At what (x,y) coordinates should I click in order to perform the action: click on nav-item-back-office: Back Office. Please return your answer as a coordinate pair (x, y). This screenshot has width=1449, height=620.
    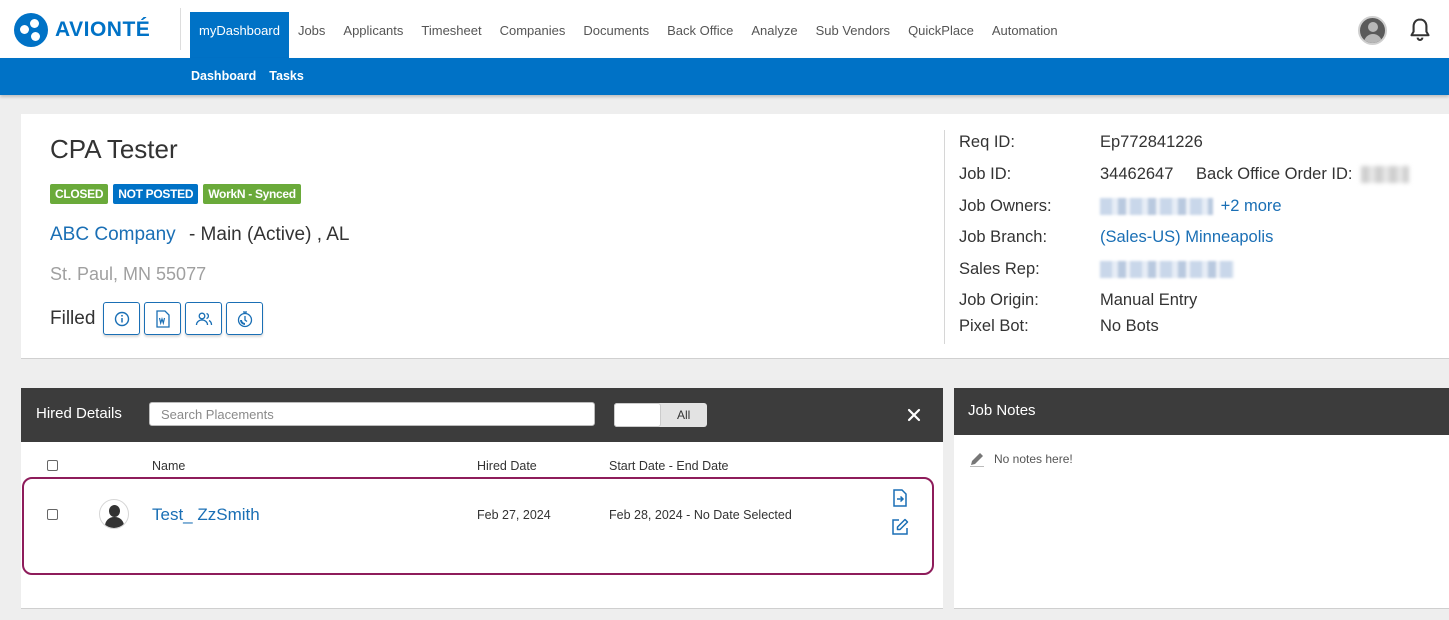
    Looking at the image, I should click on (700, 35).